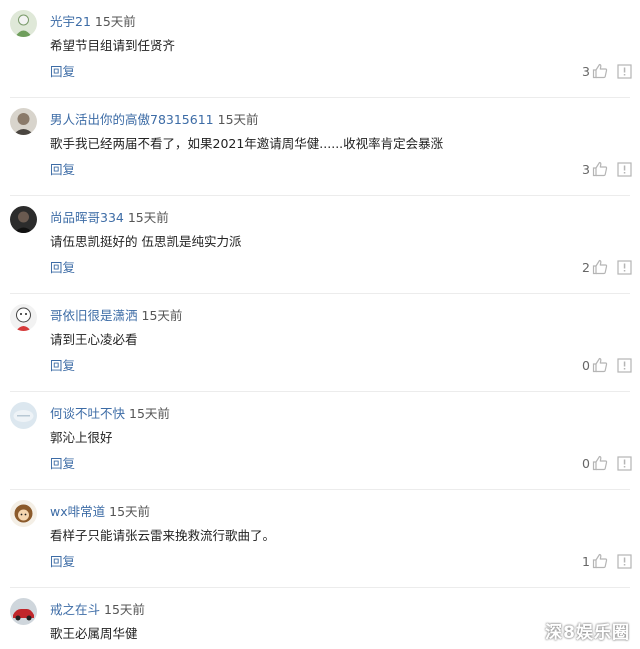 The height and width of the screenshot is (649, 640). Describe the element at coordinates (94, 339) in the screenshot. I see `comment-text: 请到王心凌必看` at that location.